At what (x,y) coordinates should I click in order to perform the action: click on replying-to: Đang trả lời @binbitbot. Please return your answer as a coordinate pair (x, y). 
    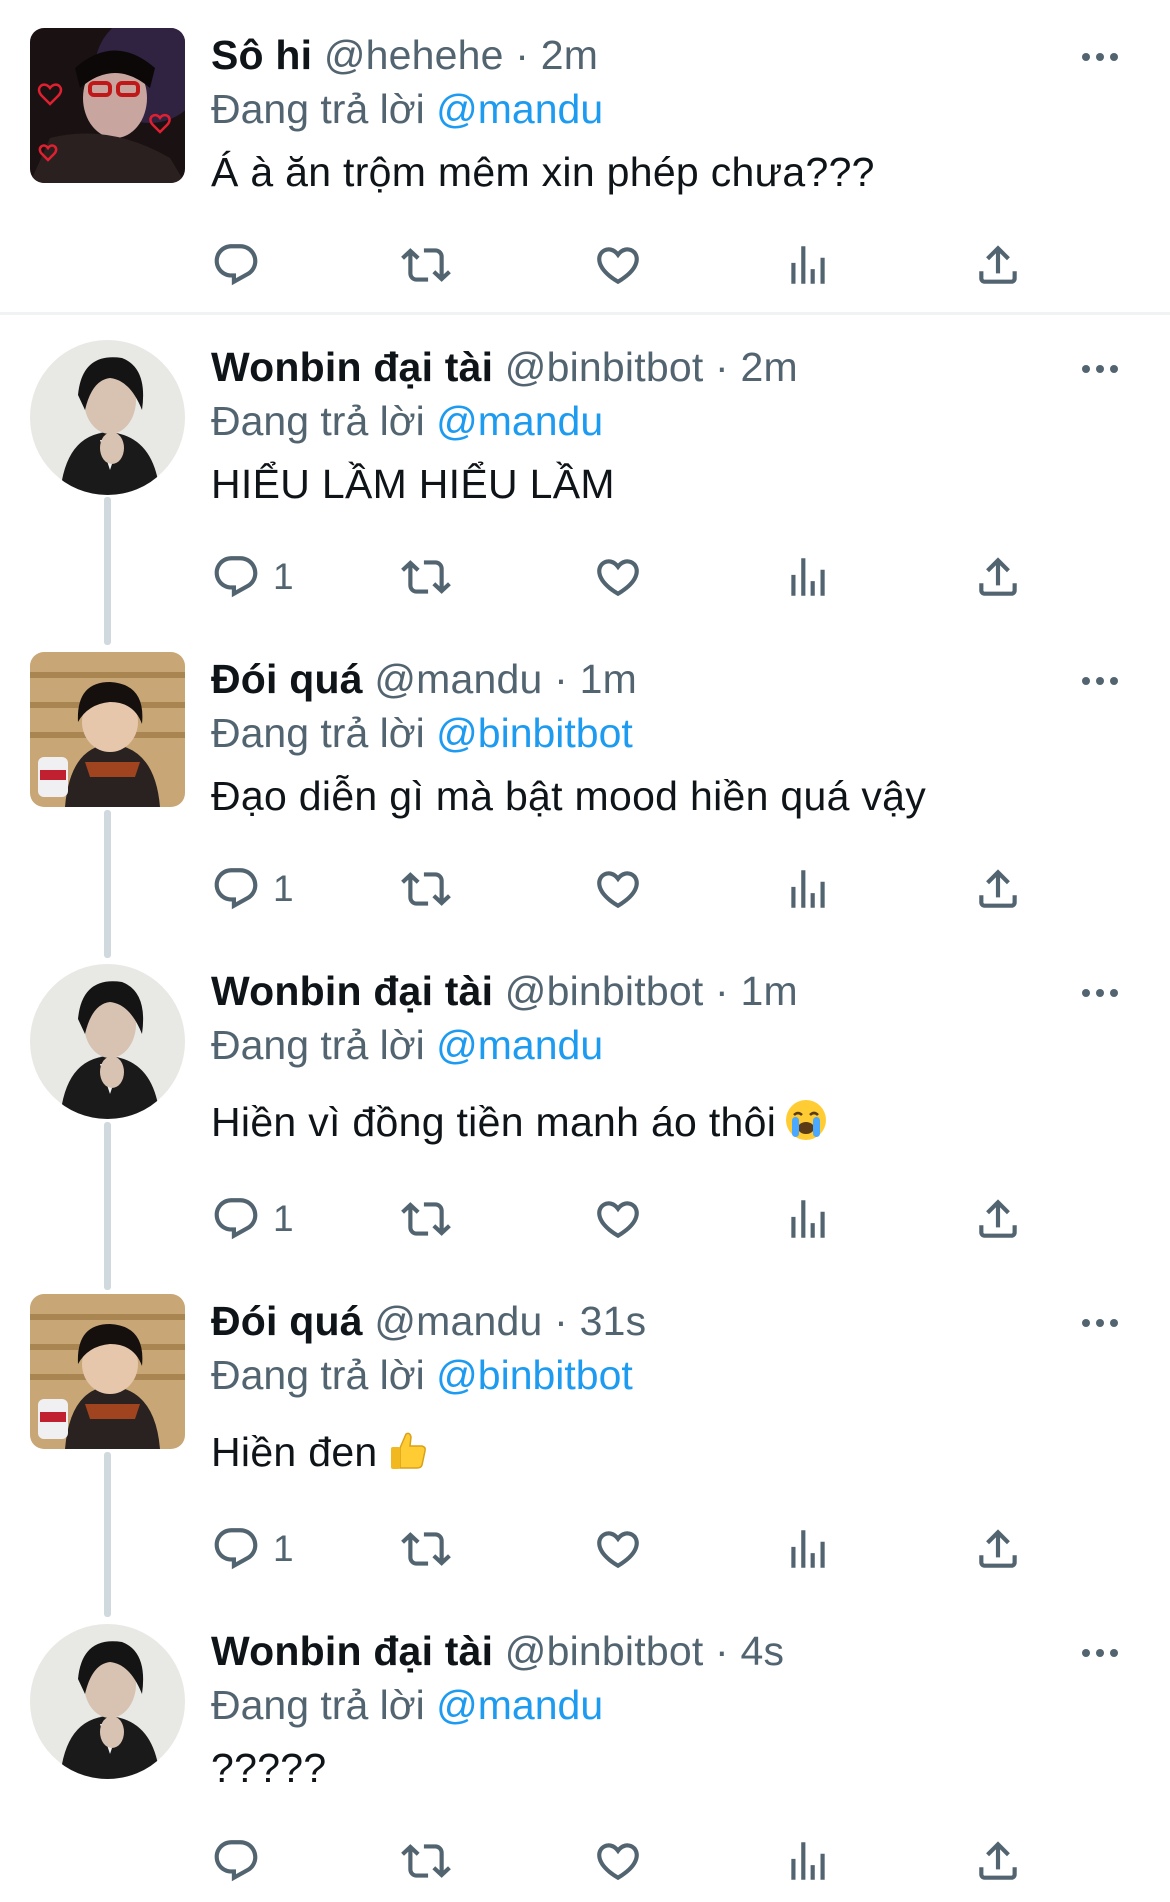
    Looking at the image, I should click on (670, 733).